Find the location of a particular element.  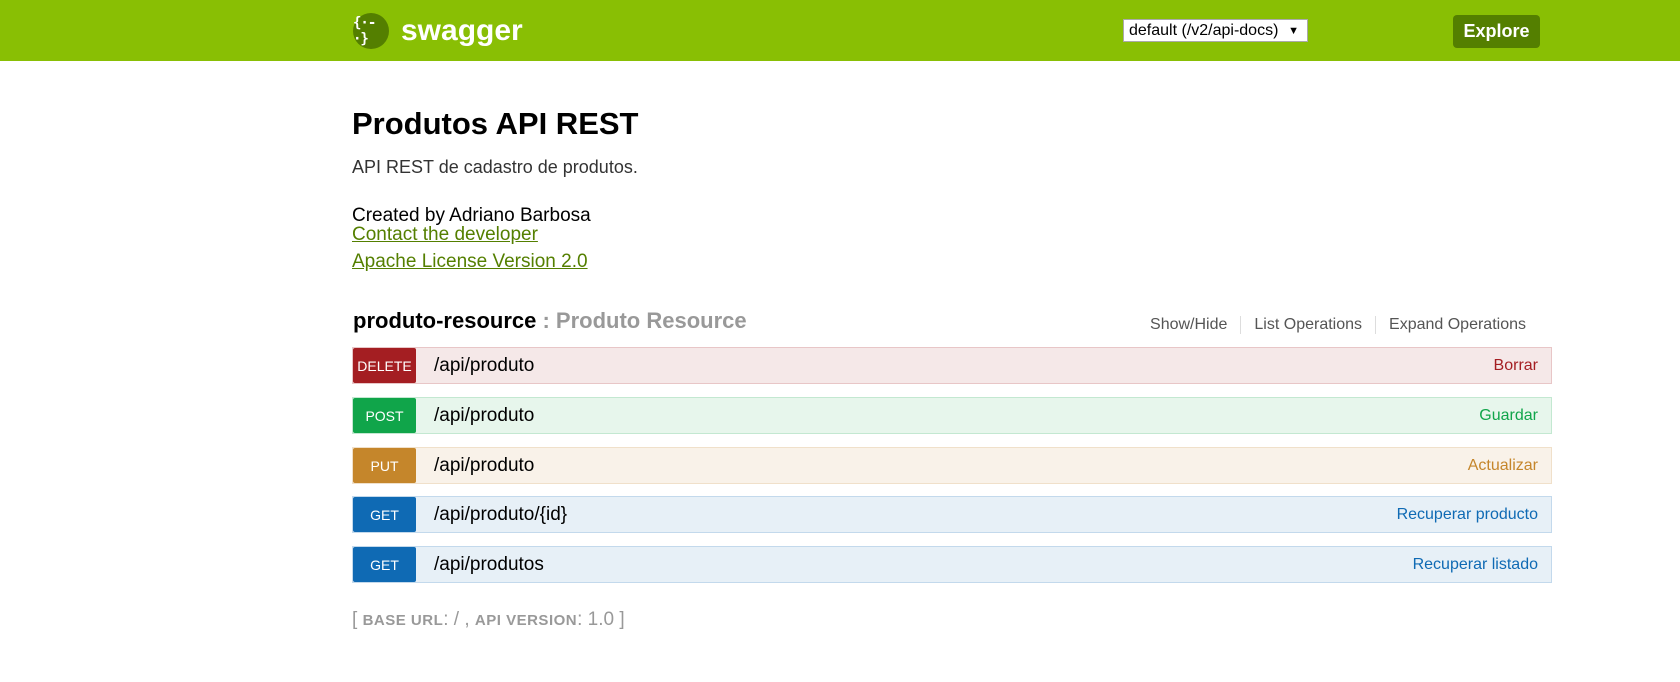

operation-path: /api/produtos is located at coordinates (489, 565).